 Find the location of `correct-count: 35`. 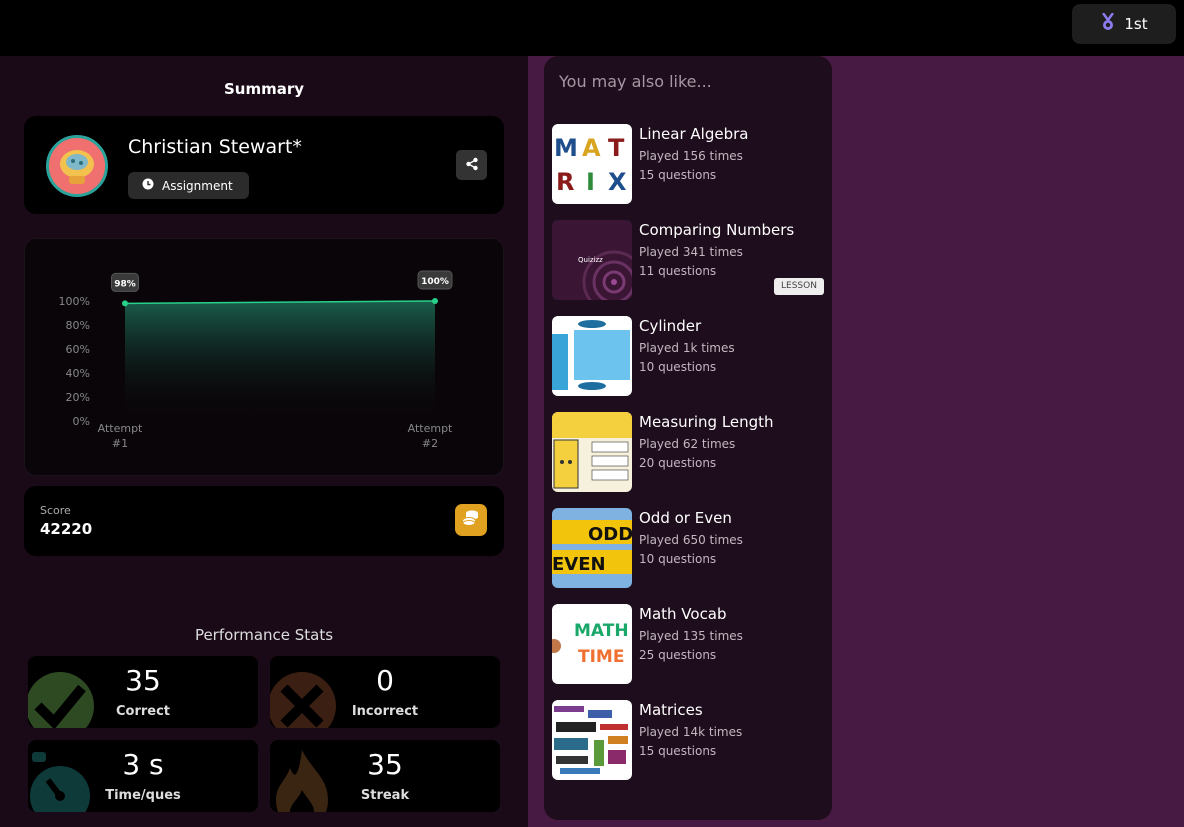

correct-count: 35 is located at coordinates (143, 680).